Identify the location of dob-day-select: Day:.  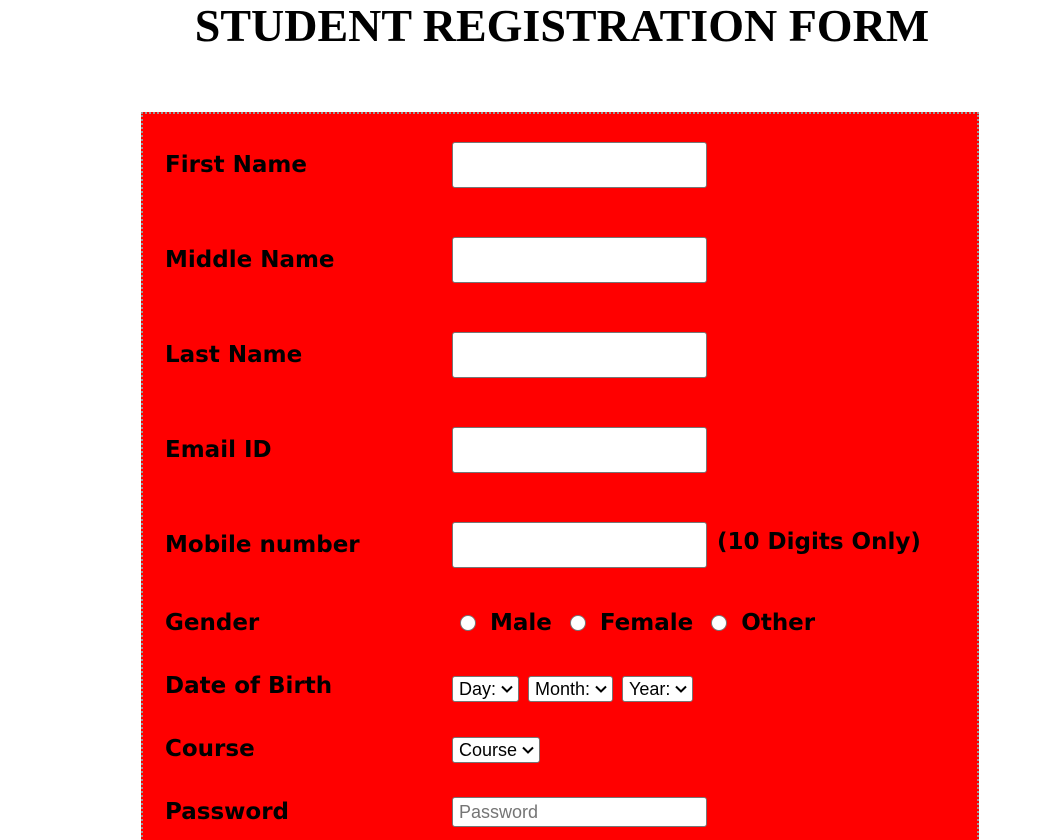
(486, 689).